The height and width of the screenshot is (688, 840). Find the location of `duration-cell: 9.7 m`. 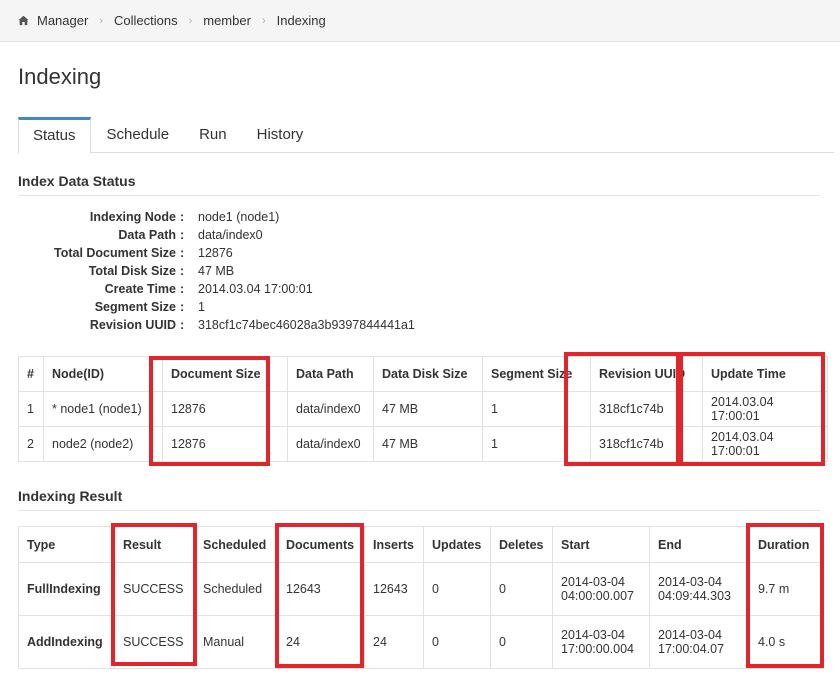

duration-cell: 9.7 m is located at coordinates (786, 589).